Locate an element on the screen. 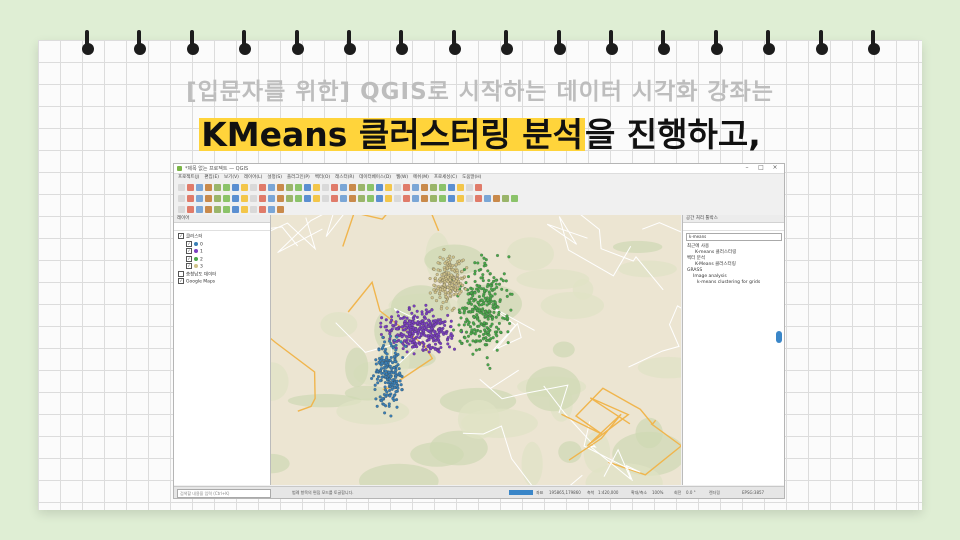  rotation-value: 0.0 ° is located at coordinates (691, 492).